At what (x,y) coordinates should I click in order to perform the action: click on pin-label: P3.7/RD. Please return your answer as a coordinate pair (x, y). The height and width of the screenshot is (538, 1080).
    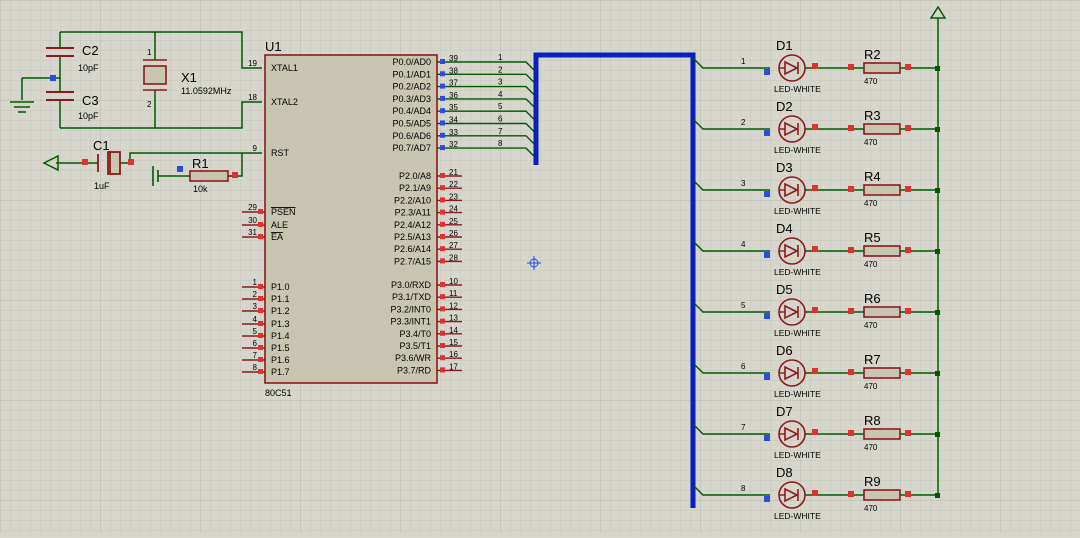
    Looking at the image, I should click on (414, 370).